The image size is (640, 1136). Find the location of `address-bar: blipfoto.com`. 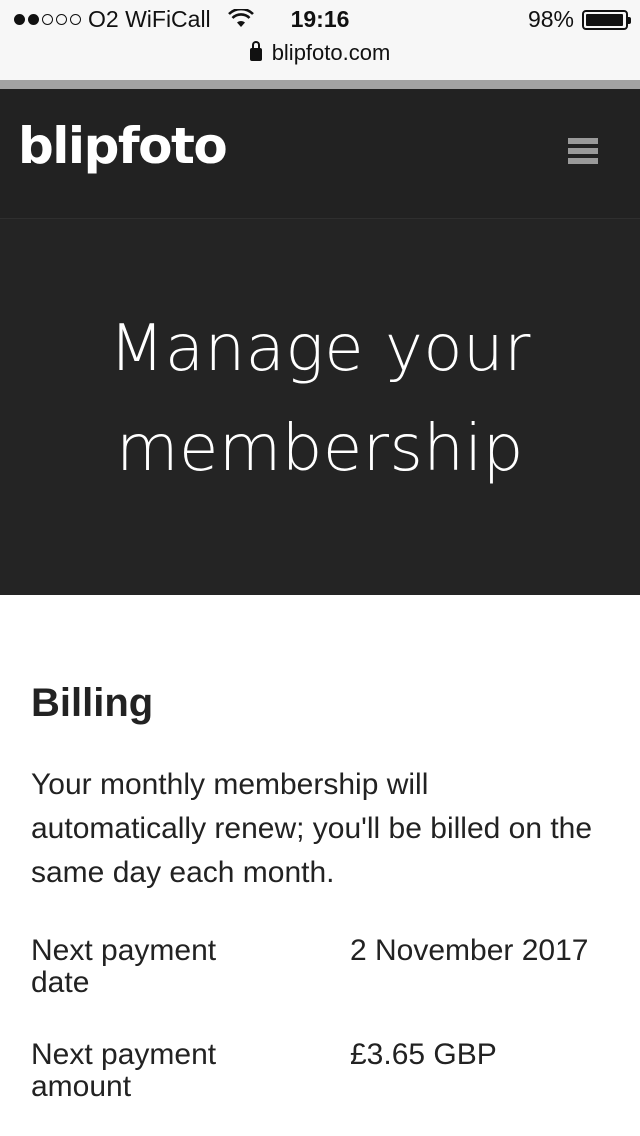

address-bar: blipfoto.com is located at coordinates (320, 53).